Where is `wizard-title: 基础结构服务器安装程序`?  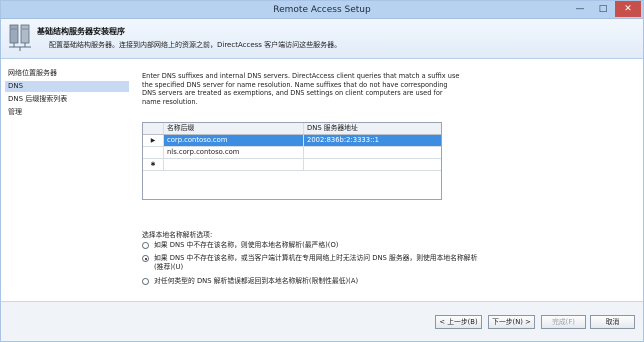
wizard-title: 基础结构服务器安装程序 is located at coordinates (81, 31).